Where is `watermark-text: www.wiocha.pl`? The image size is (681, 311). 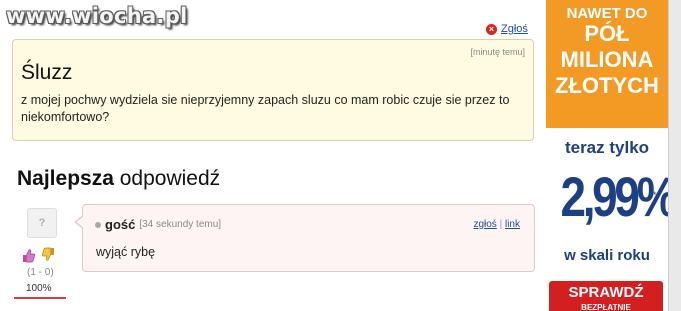 watermark-text: www.wiocha.pl is located at coordinates (97, 16).